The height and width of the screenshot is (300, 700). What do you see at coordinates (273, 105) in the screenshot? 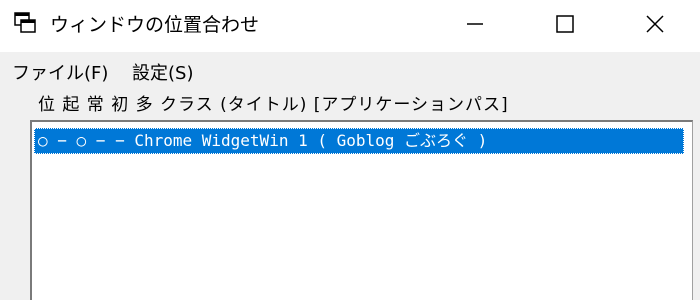
I see `column-header-labels: 位 起 常 初 多 クラス (タイトル) [アプリケーションパス]` at bounding box center [273, 105].